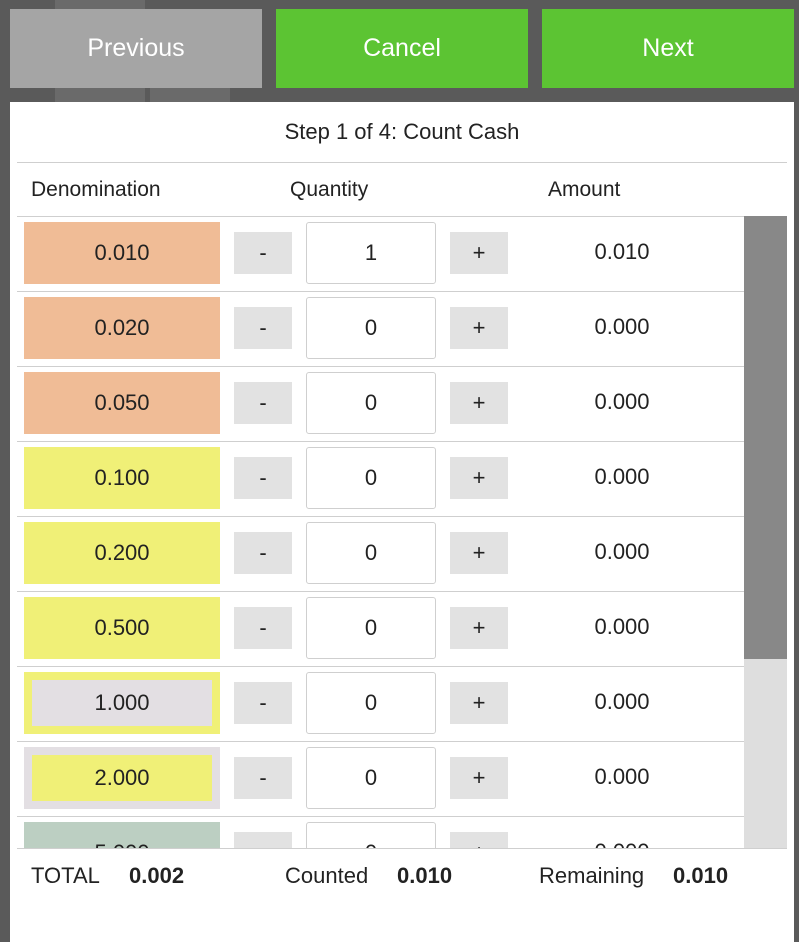 This screenshot has height=942, width=799. I want to click on column-header-amount: Amount, so click(584, 189).